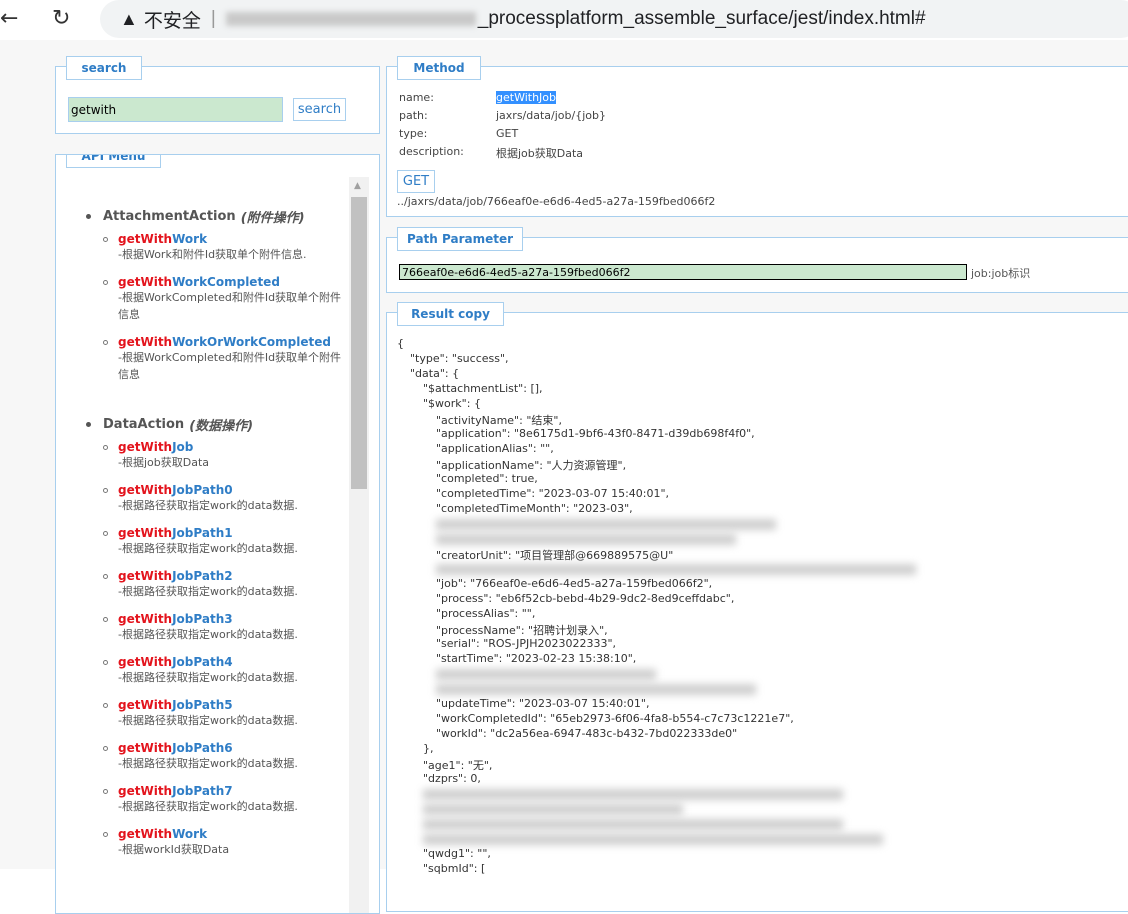  Describe the element at coordinates (233, 619) in the screenshot. I see `api-link: getWithJobPath3` at that location.